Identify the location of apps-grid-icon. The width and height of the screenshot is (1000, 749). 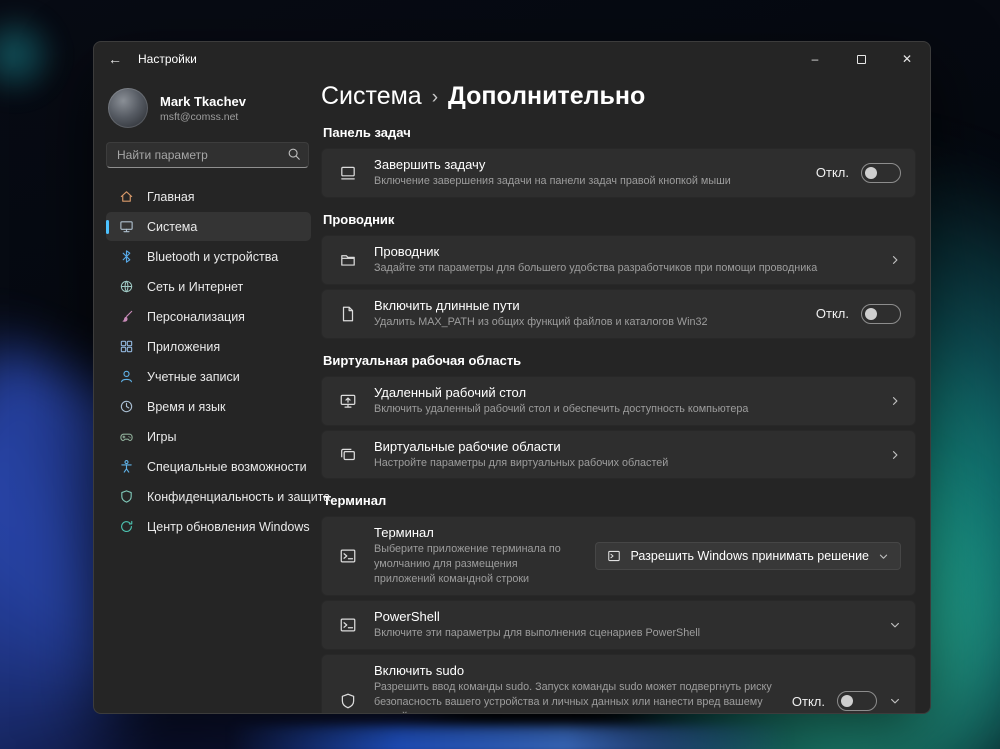
(126, 347).